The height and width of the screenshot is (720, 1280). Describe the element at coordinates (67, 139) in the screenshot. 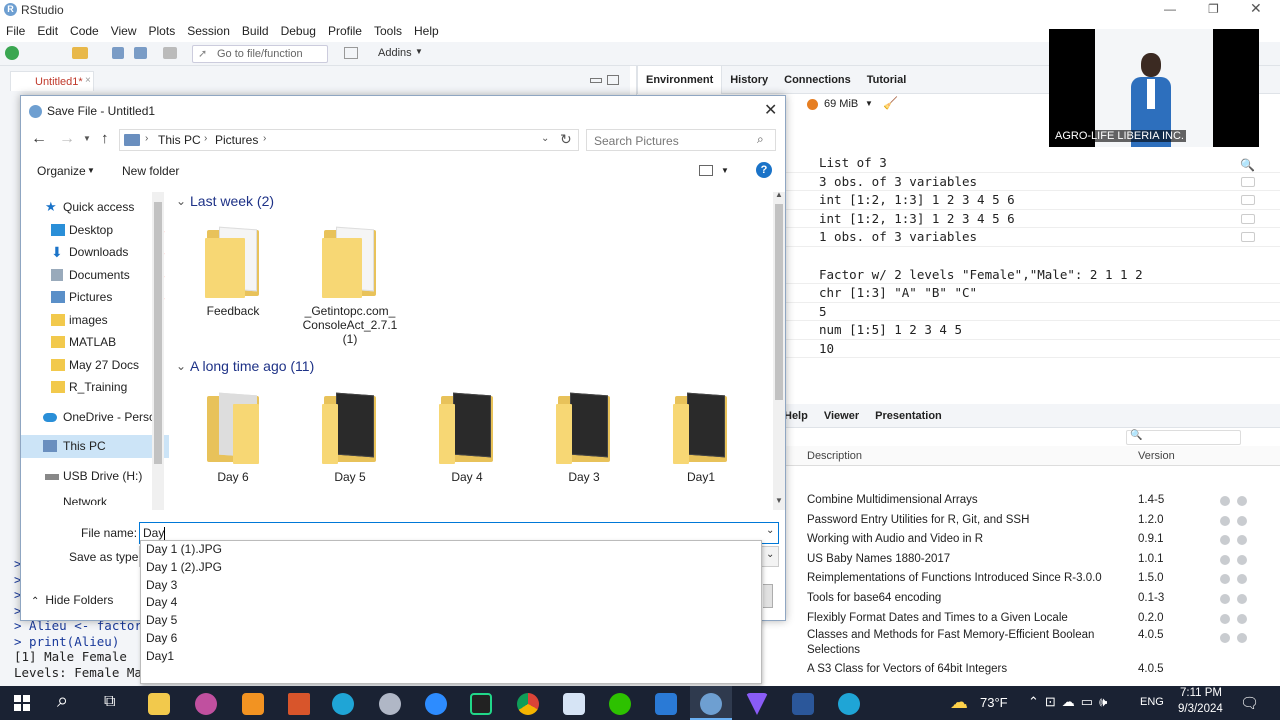

I see `forward-arrow-icon: →` at that location.